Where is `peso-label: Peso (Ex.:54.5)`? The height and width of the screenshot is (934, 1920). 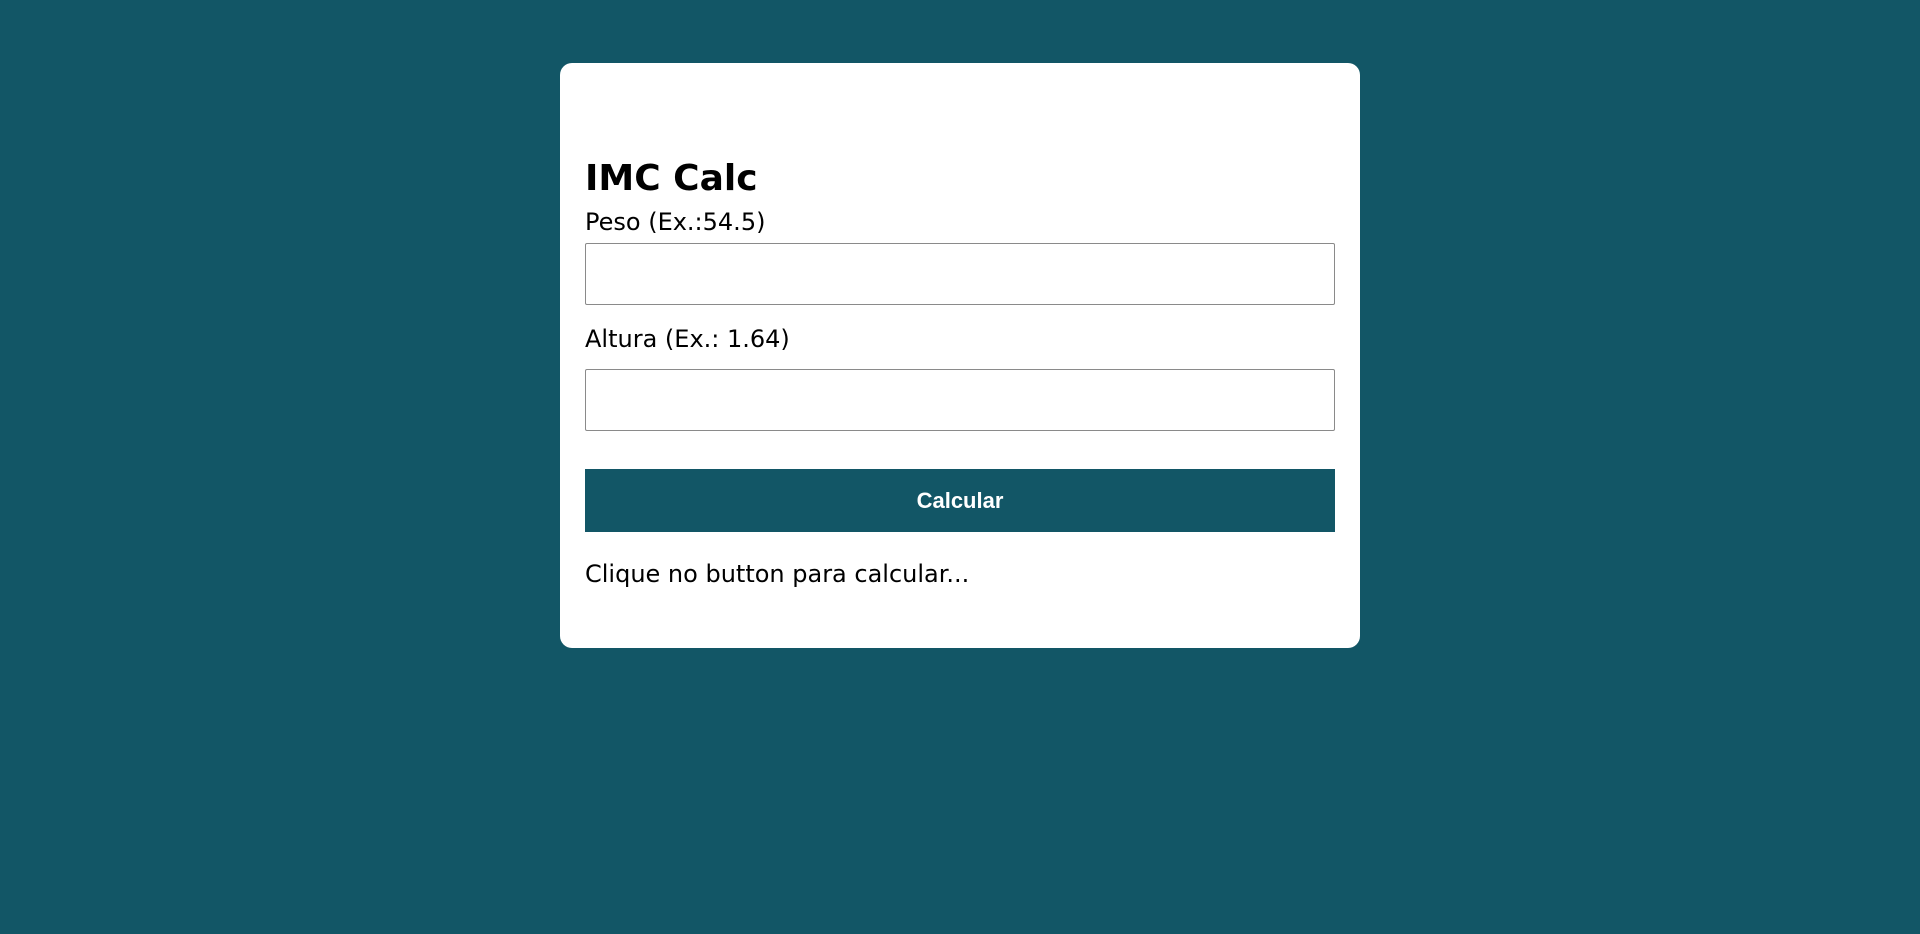 peso-label: Peso (Ex.:54.5) is located at coordinates (675, 222).